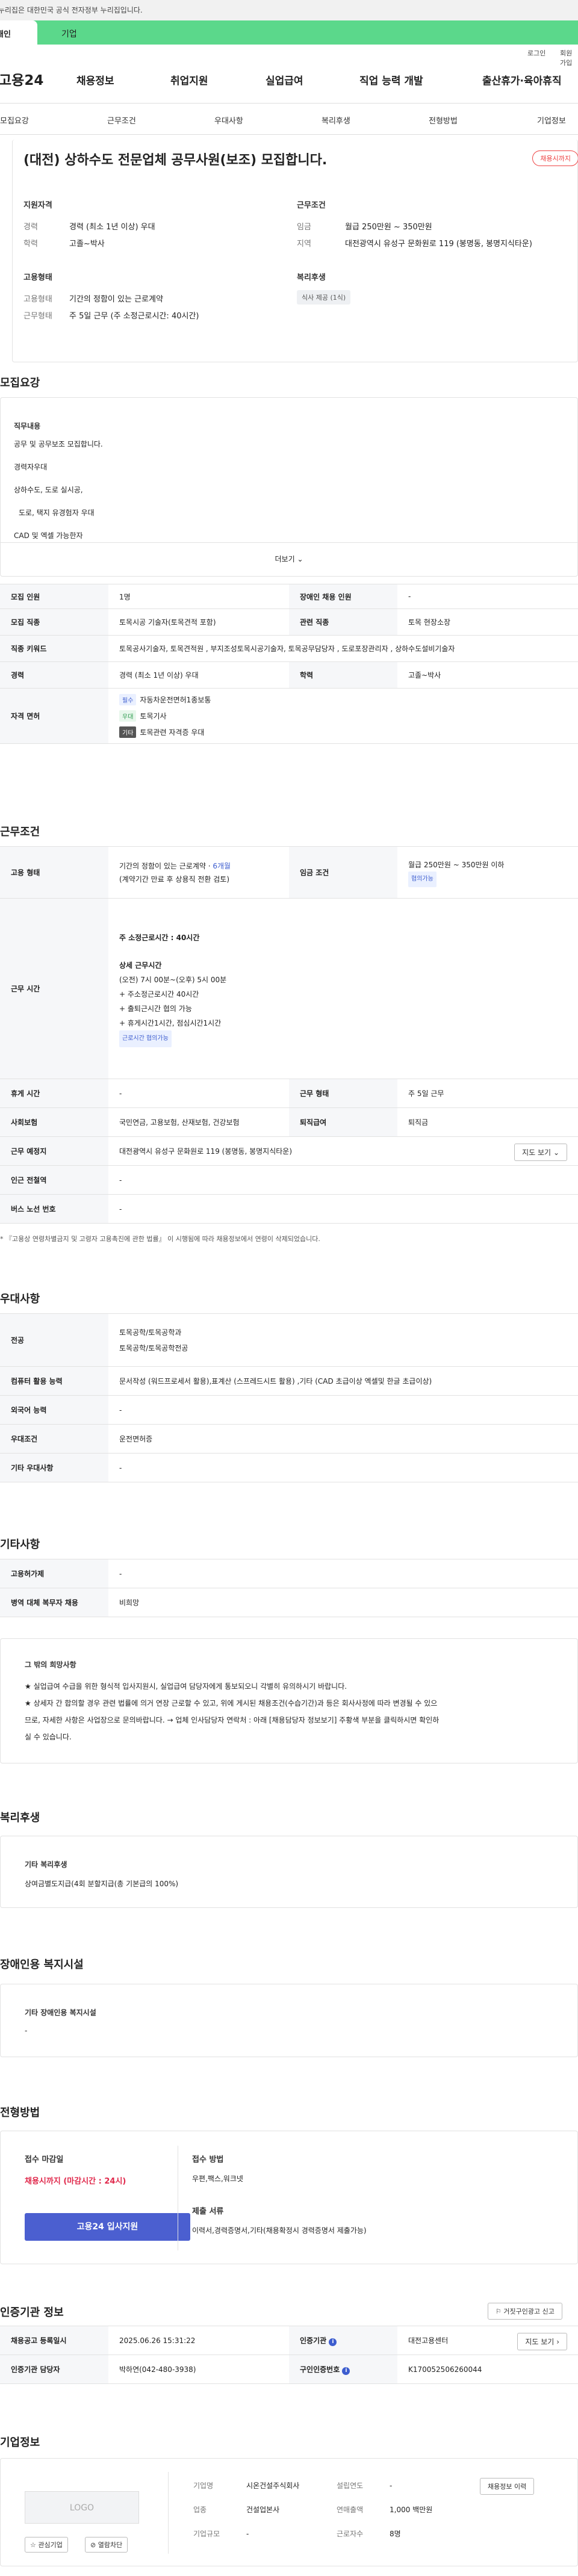 Image resolution: width=578 pixels, height=2576 pixels. What do you see at coordinates (279, 2230) in the screenshot?
I see `docs-value: 이력서,경력증명서,기타(채용확정시 경력증명서 제출가능)` at bounding box center [279, 2230].